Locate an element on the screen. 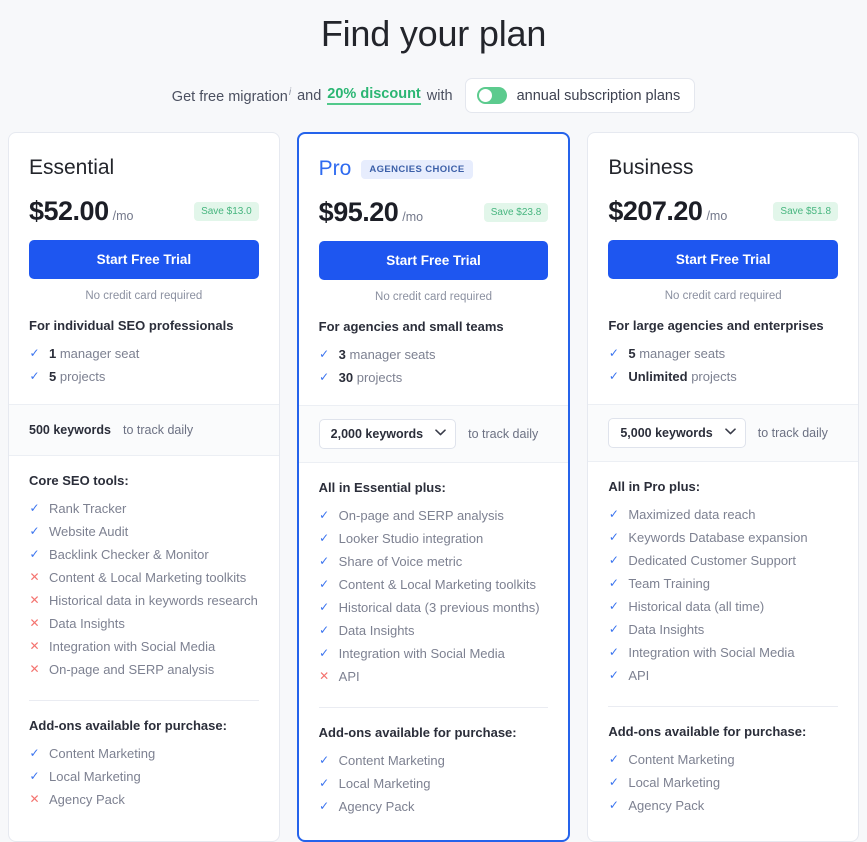 The height and width of the screenshot is (842, 867). feature-item: ✕ API is located at coordinates (434, 676).